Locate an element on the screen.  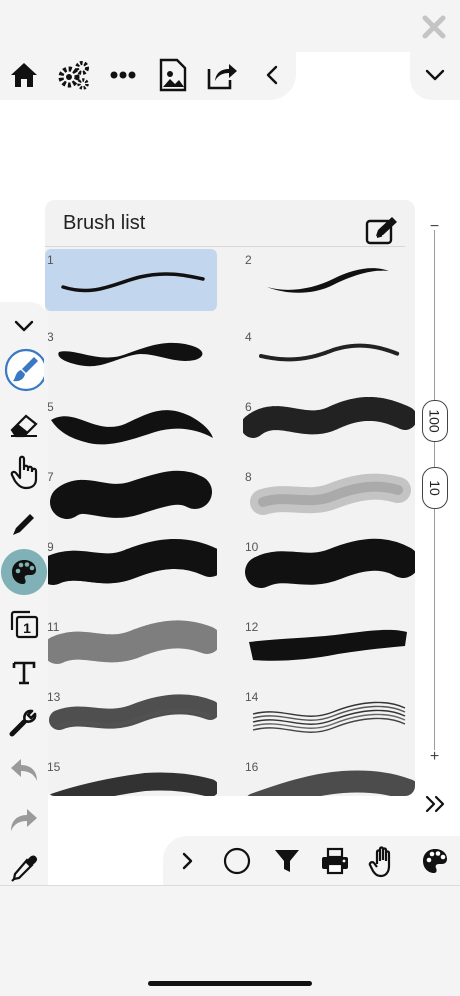
back-button is located at coordinates (272, 75).